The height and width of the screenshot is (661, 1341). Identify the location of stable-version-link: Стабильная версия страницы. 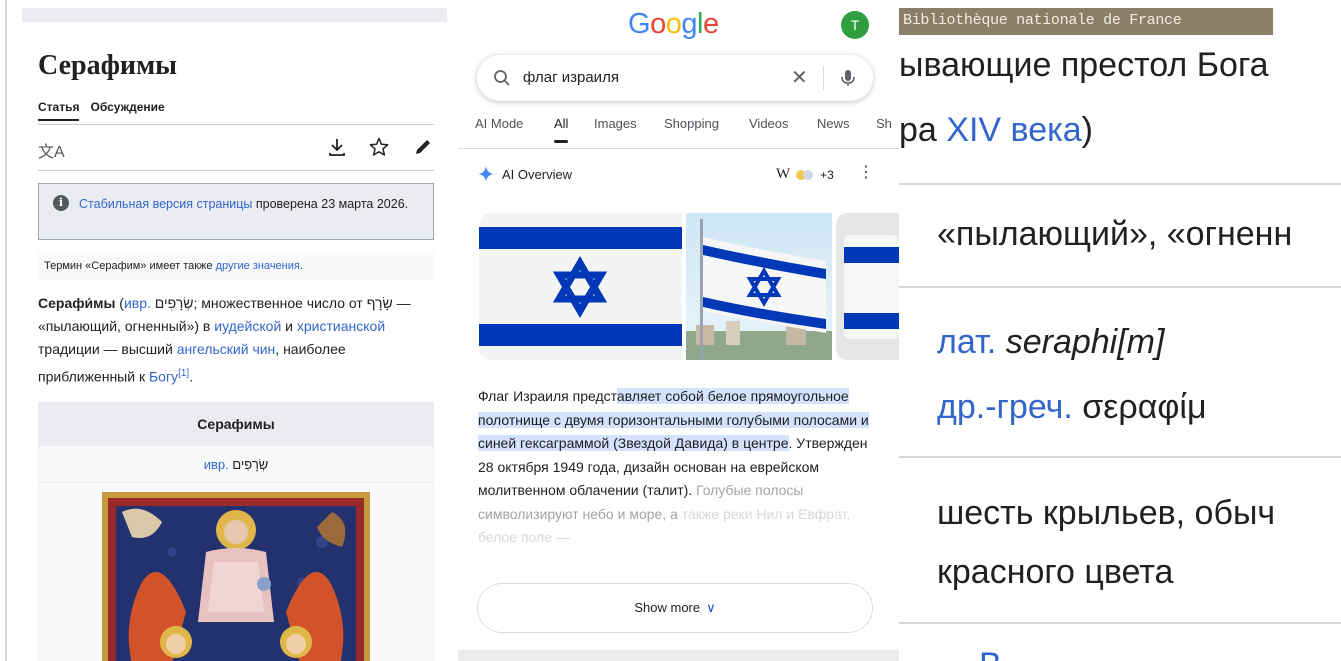
(165, 204).